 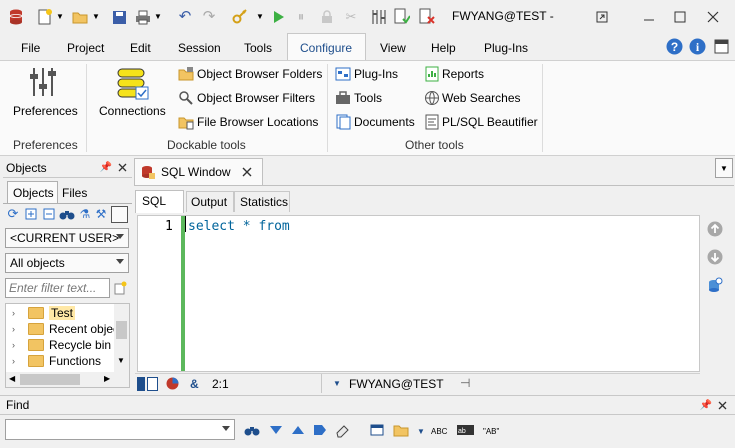 What do you see at coordinates (351, 17) in the screenshot?
I see `rollback-icon: ✂` at bounding box center [351, 17].